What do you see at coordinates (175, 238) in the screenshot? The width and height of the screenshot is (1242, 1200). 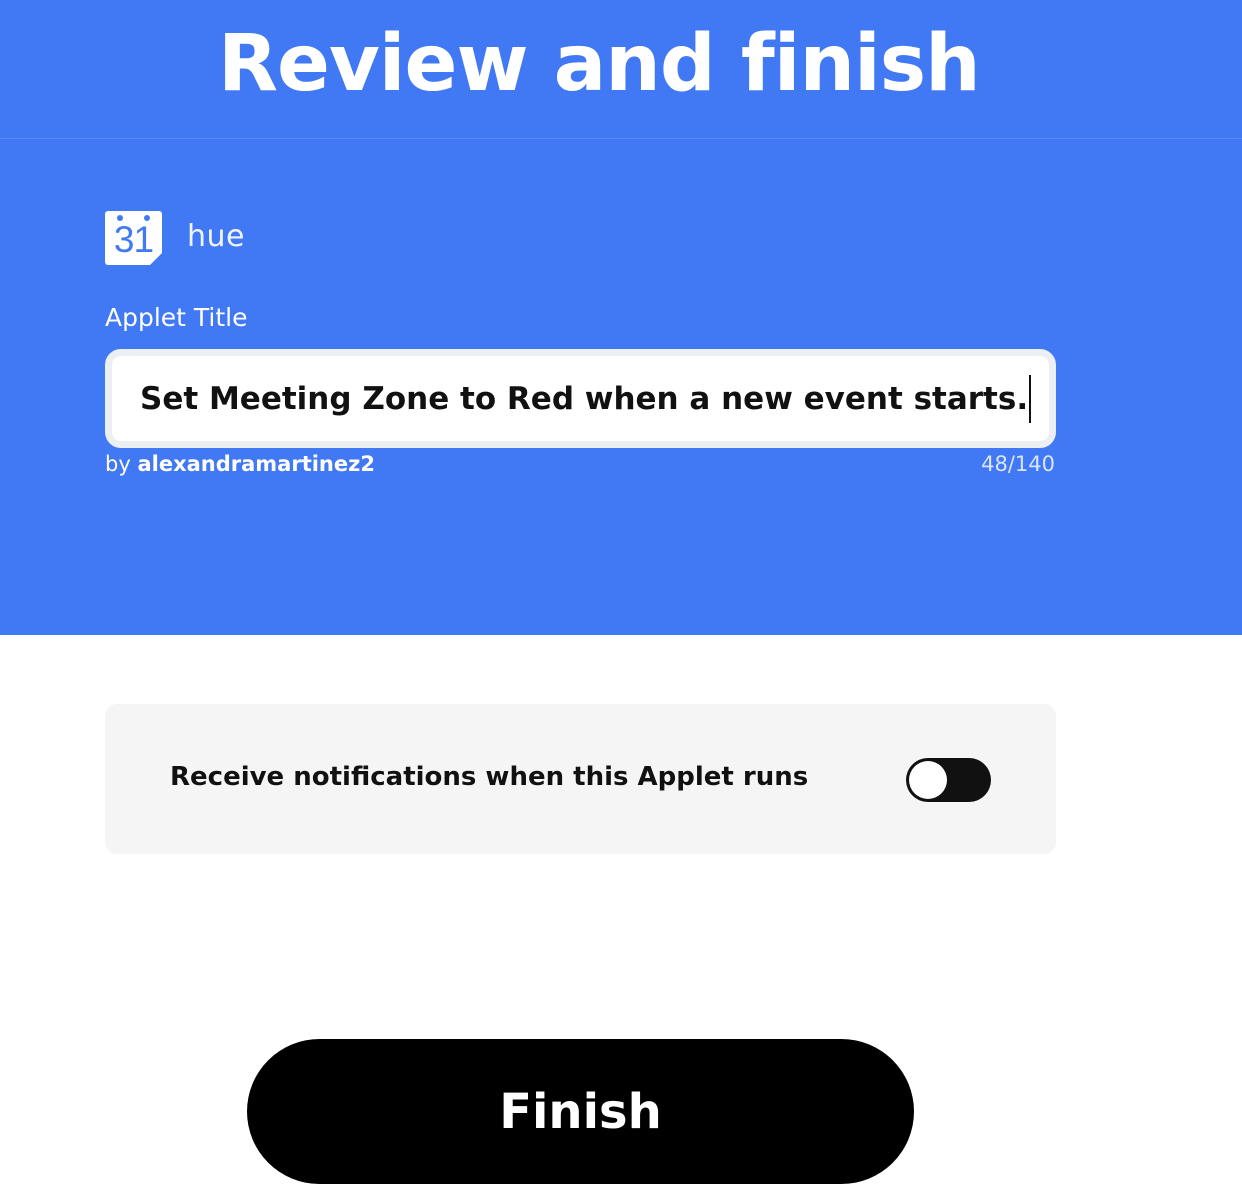 I see `service-icons: 31 hue` at bounding box center [175, 238].